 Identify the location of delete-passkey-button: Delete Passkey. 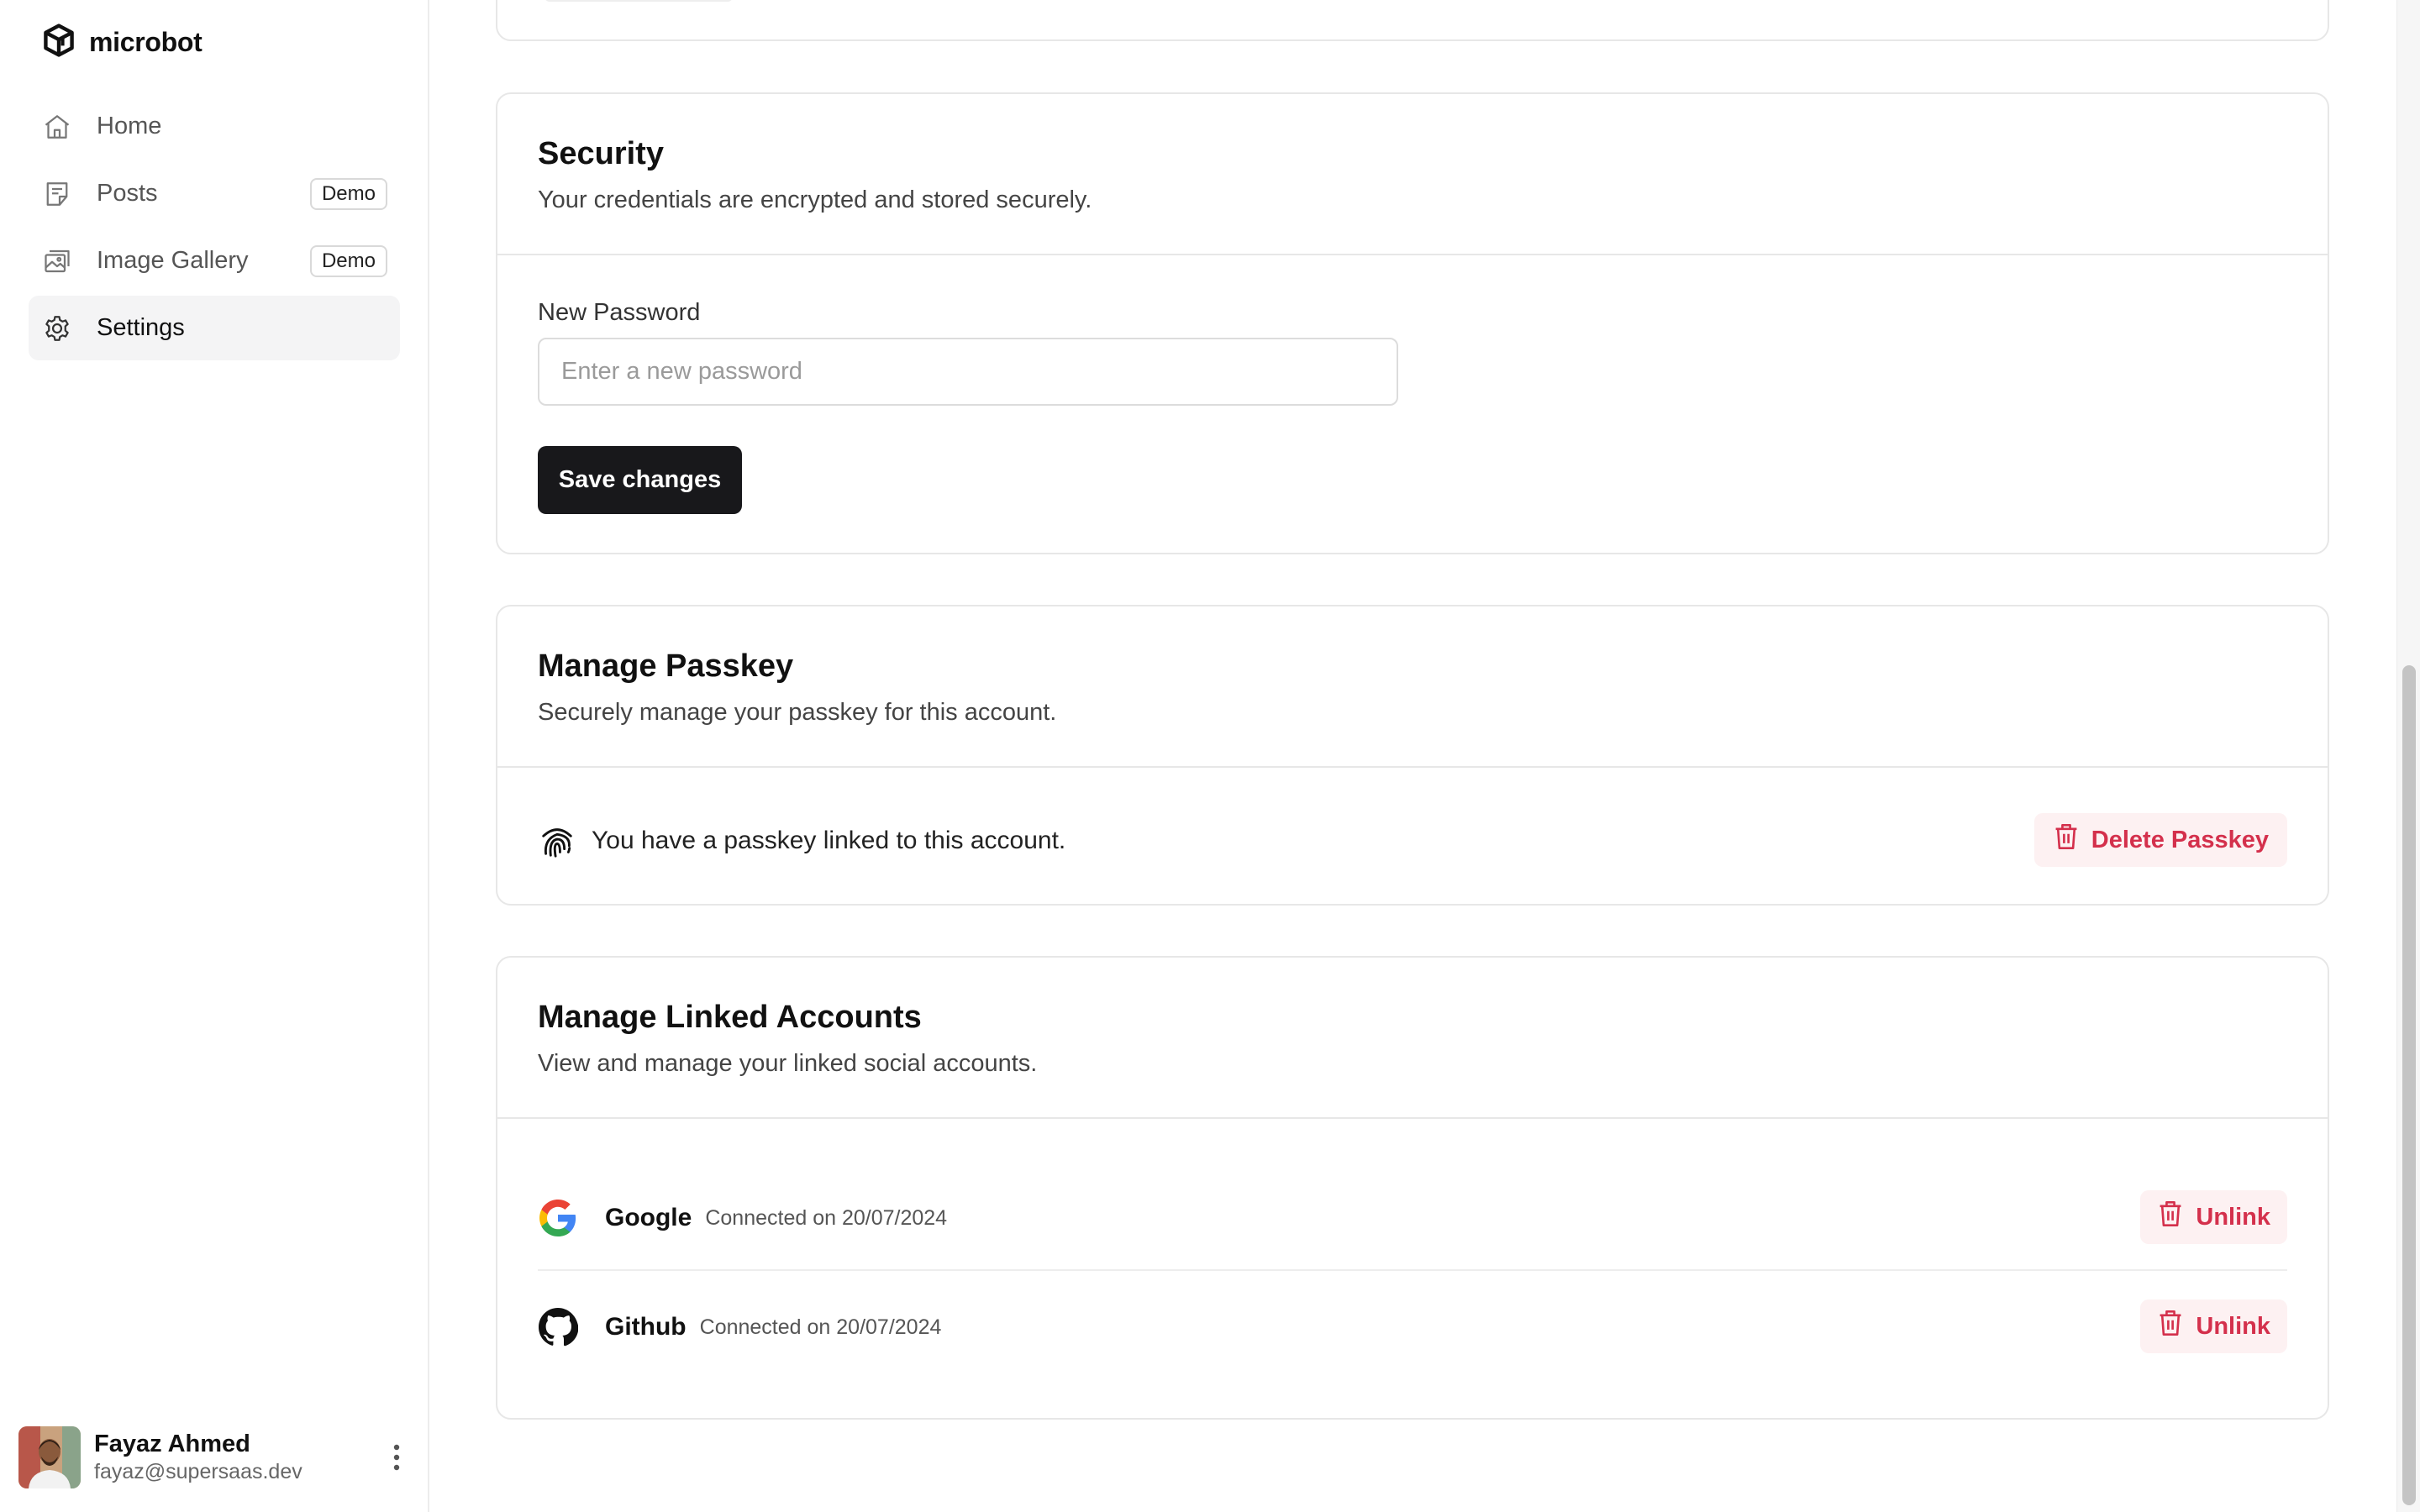
(2160, 840).